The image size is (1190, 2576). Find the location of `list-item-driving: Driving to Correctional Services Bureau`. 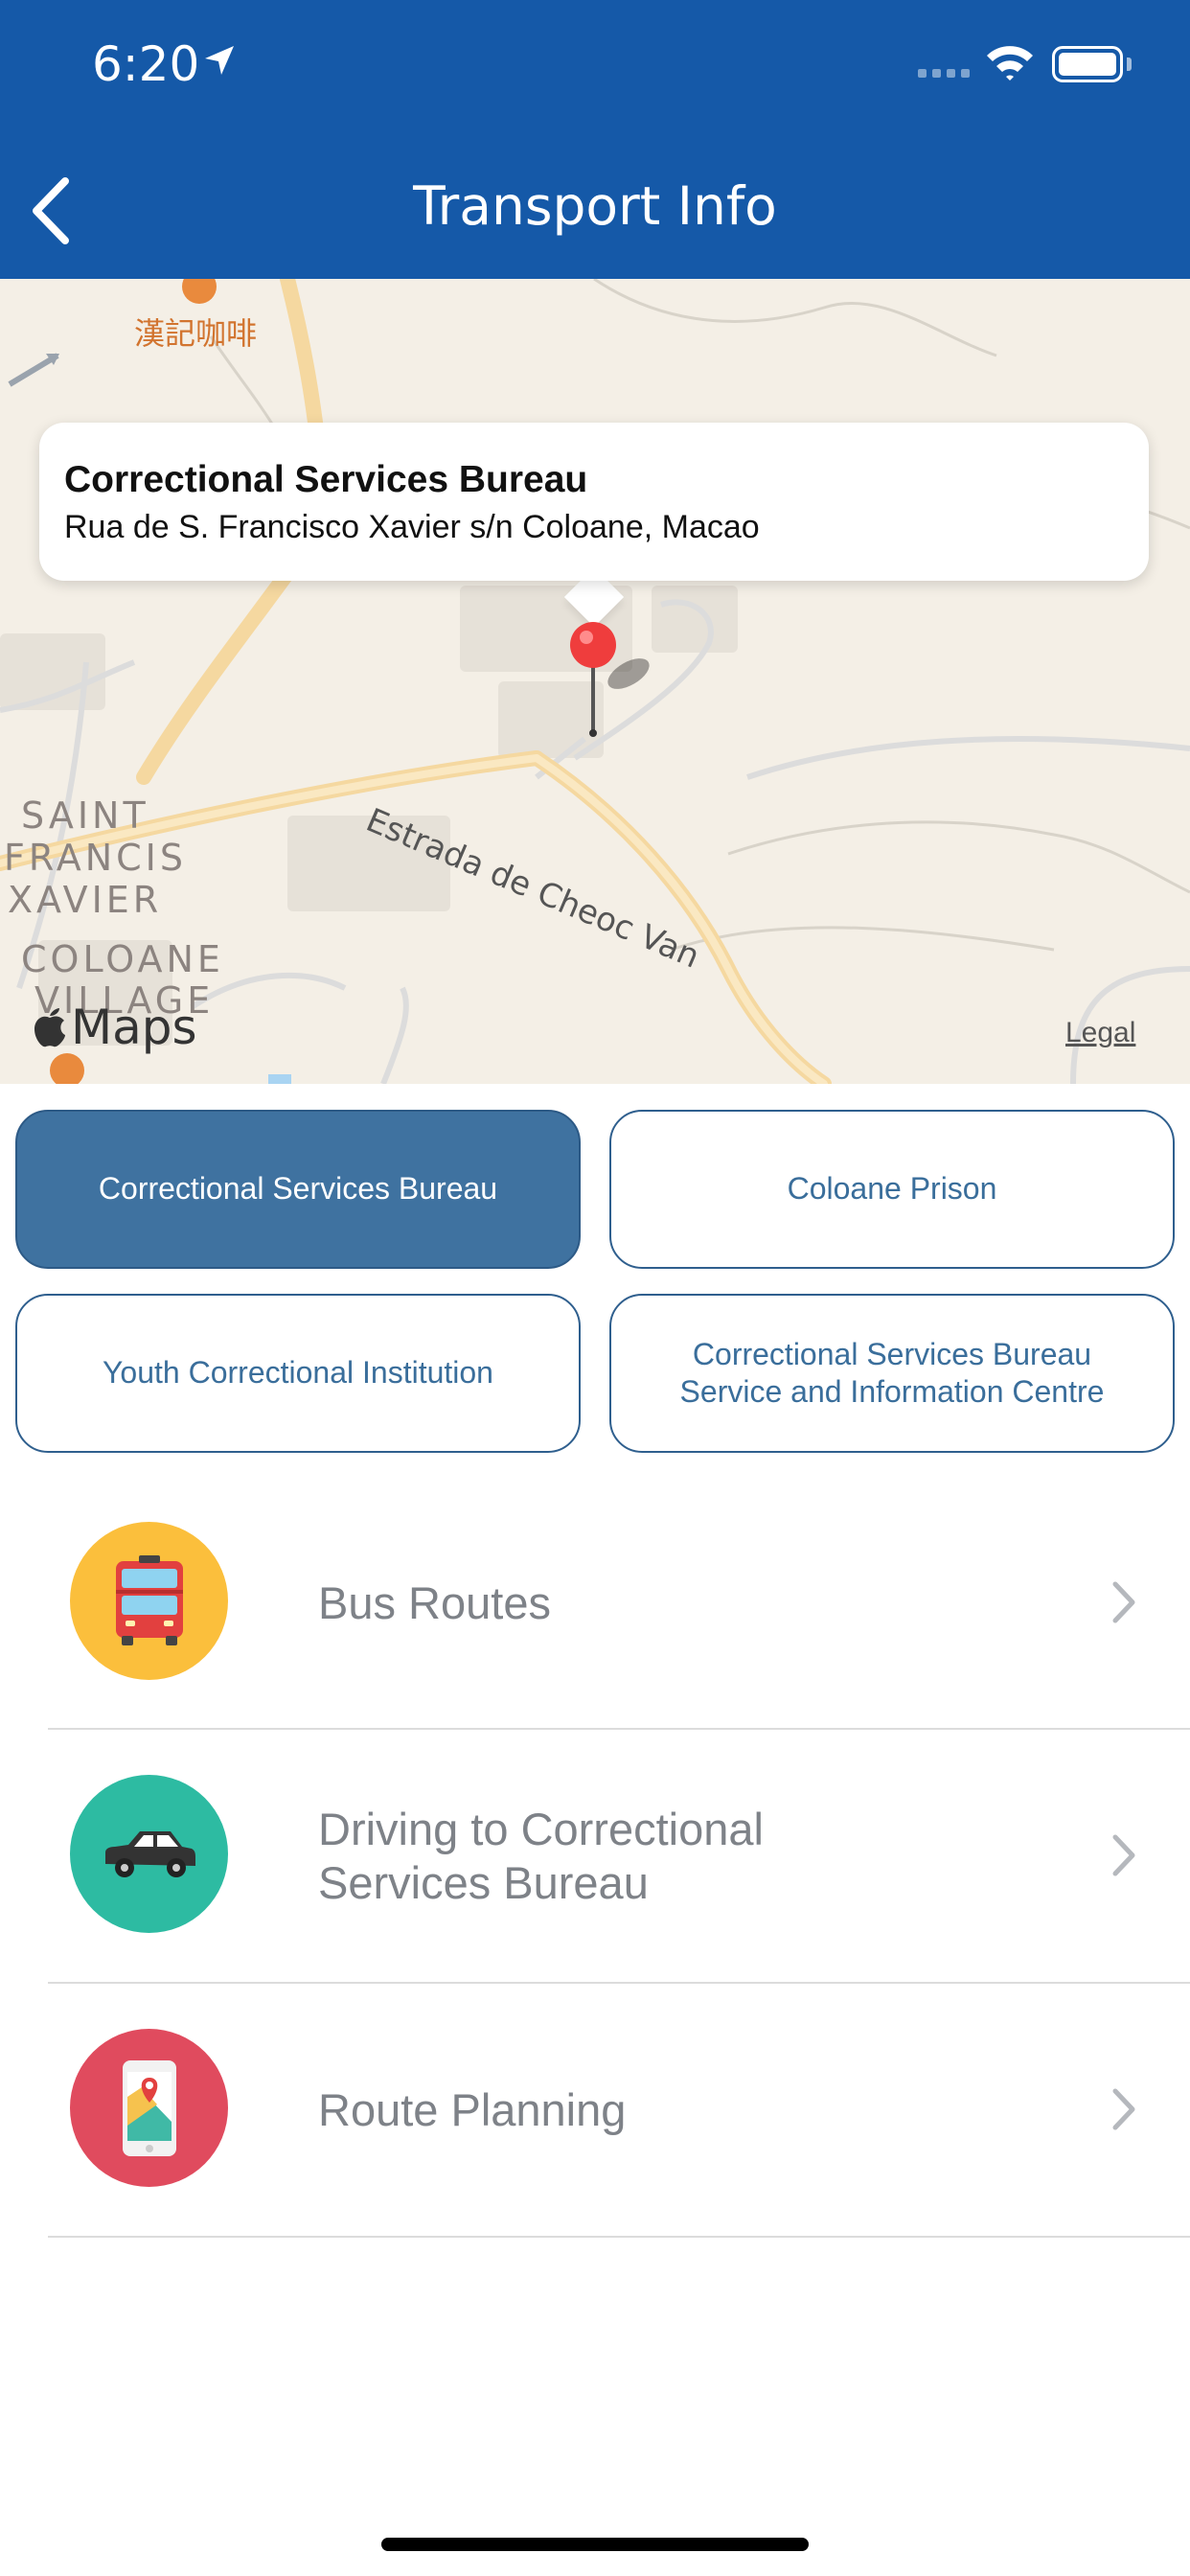

list-item-driving: Driving to Correctional Services Bureau is located at coordinates (595, 1856).